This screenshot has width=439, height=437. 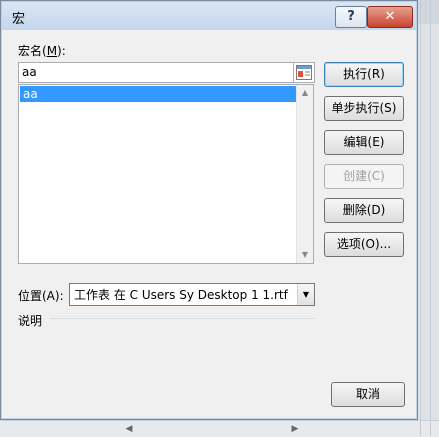 What do you see at coordinates (364, 108) in the screenshot?
I see `step-into-button: 单步执行(S)` at bounding box center [364, 108].